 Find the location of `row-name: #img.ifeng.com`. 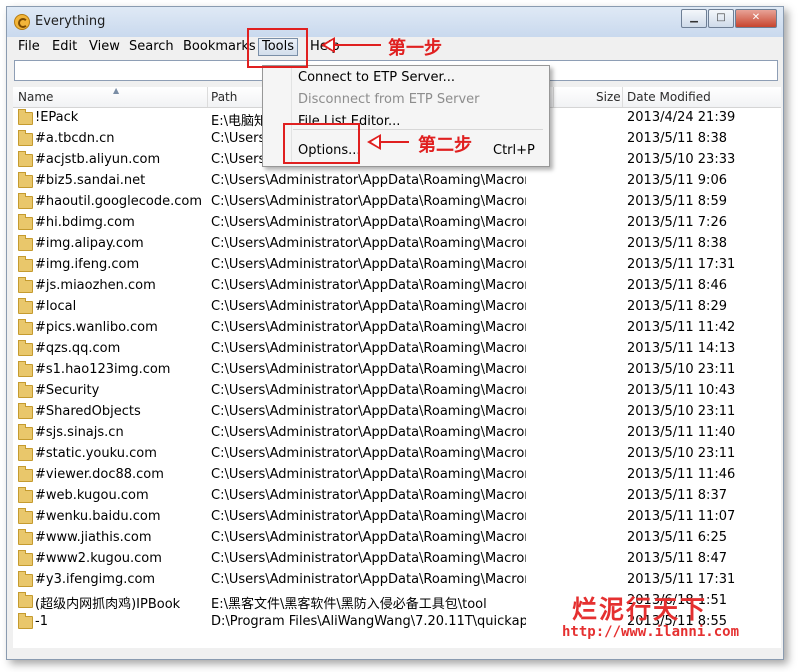

row-name: #img.ifeng.com is located at coordinates (87, 264).